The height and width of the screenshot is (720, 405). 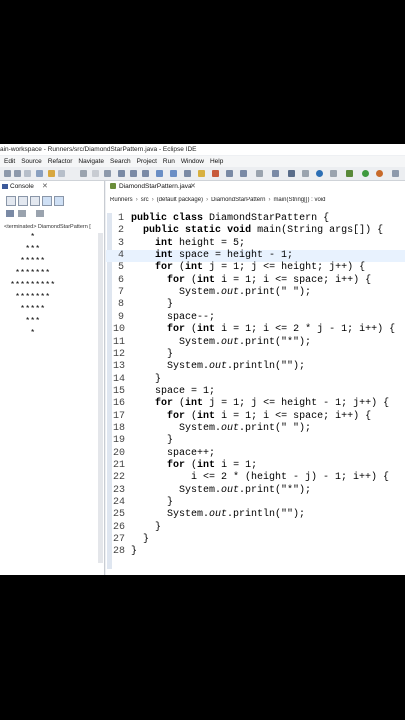 I want to click on step-return-icon, so click(x=145, y=173).